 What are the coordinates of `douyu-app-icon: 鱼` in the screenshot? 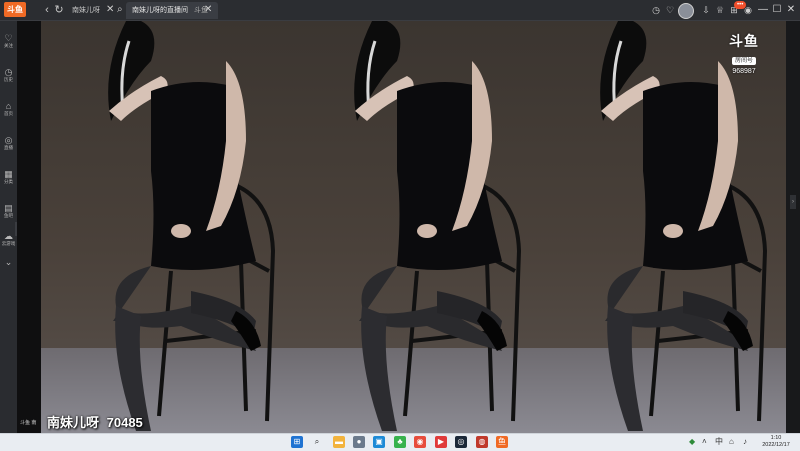 It's located at (502, 442).